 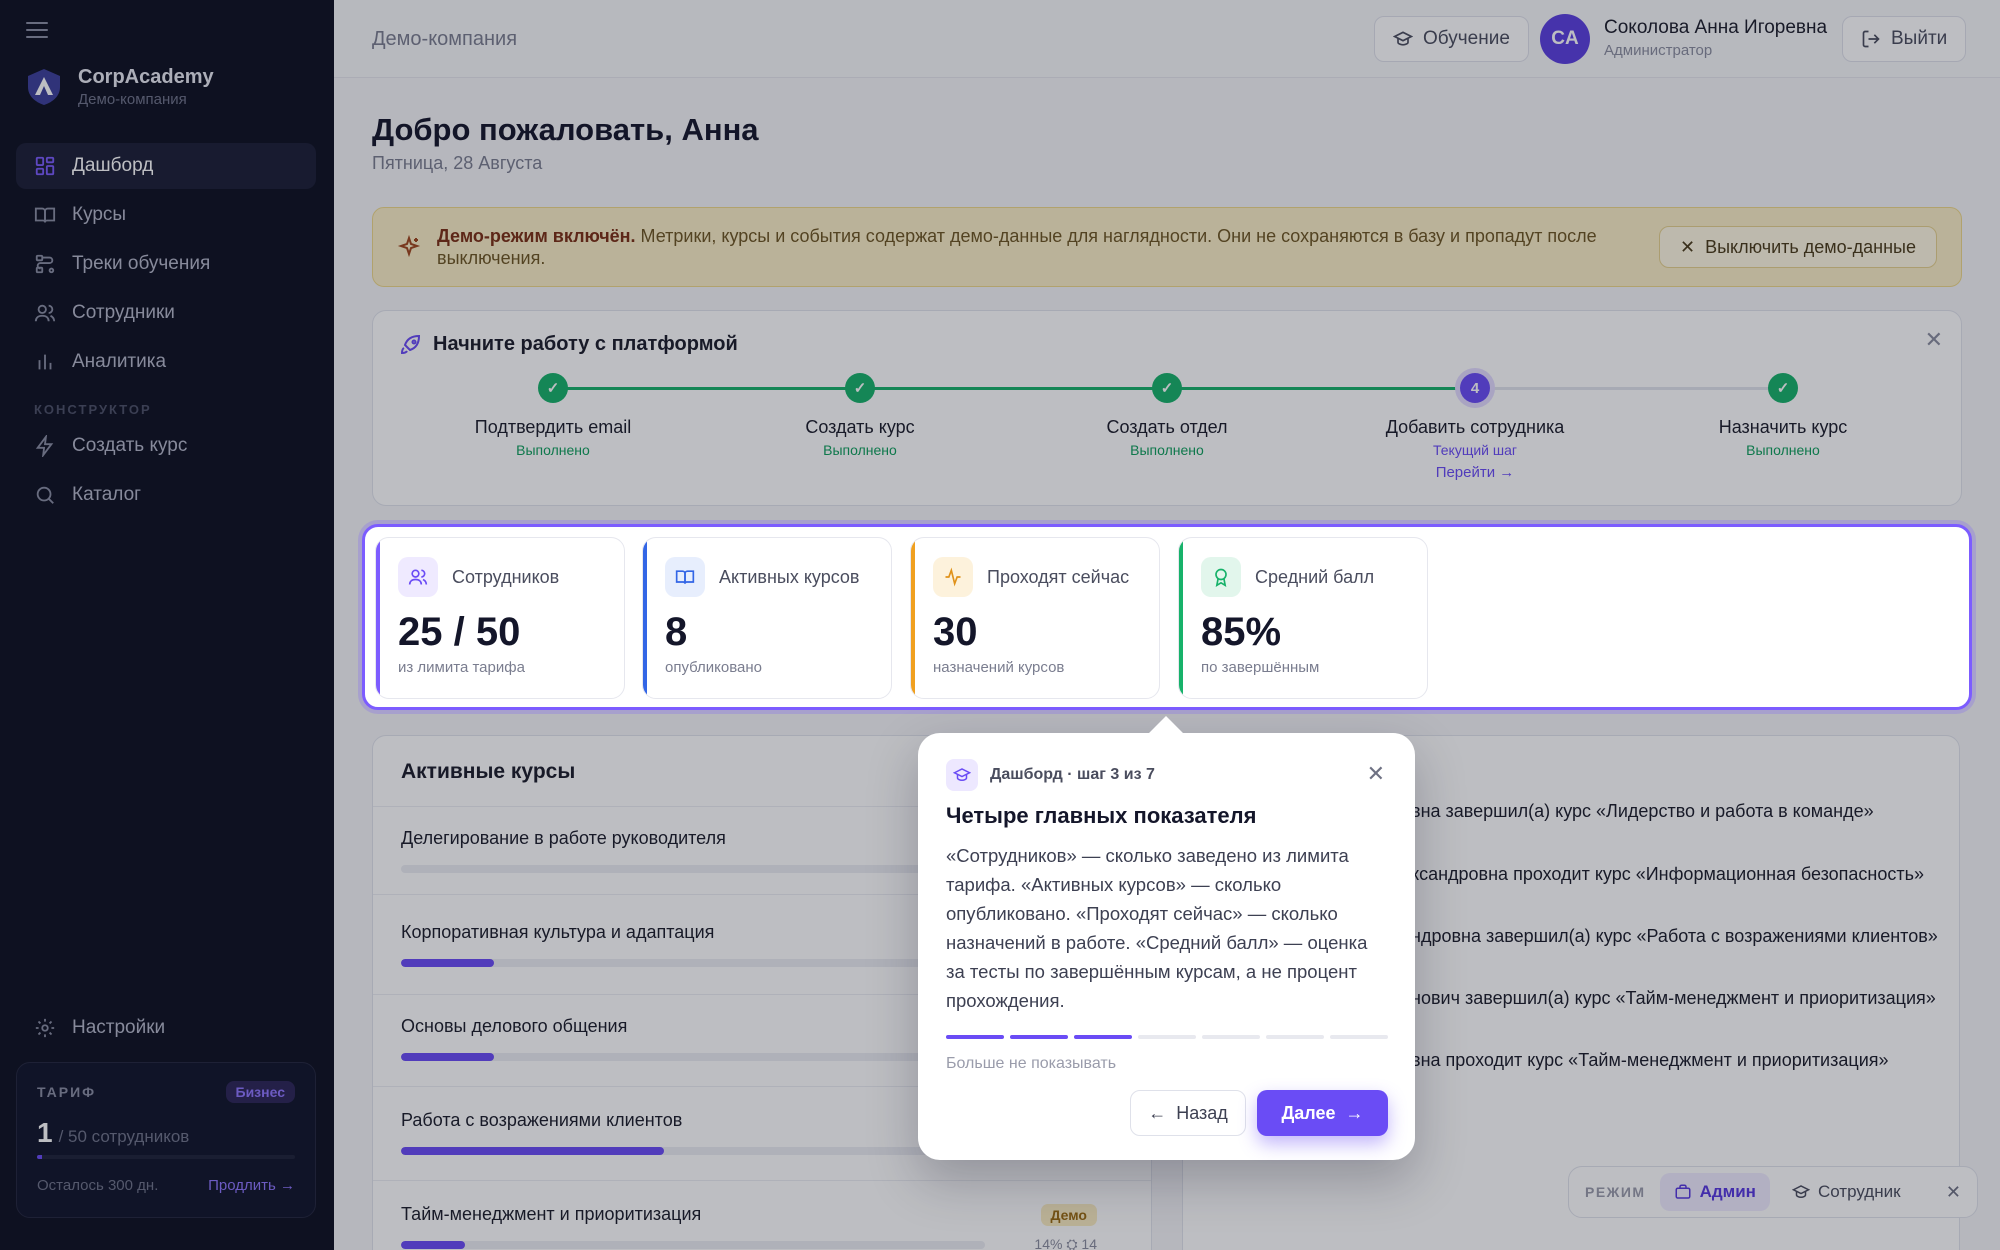 What do you see at coordinates (553, 427) in the screenshot?
I see `step-label: Подтвердить email` at bounding box center [553, 427].